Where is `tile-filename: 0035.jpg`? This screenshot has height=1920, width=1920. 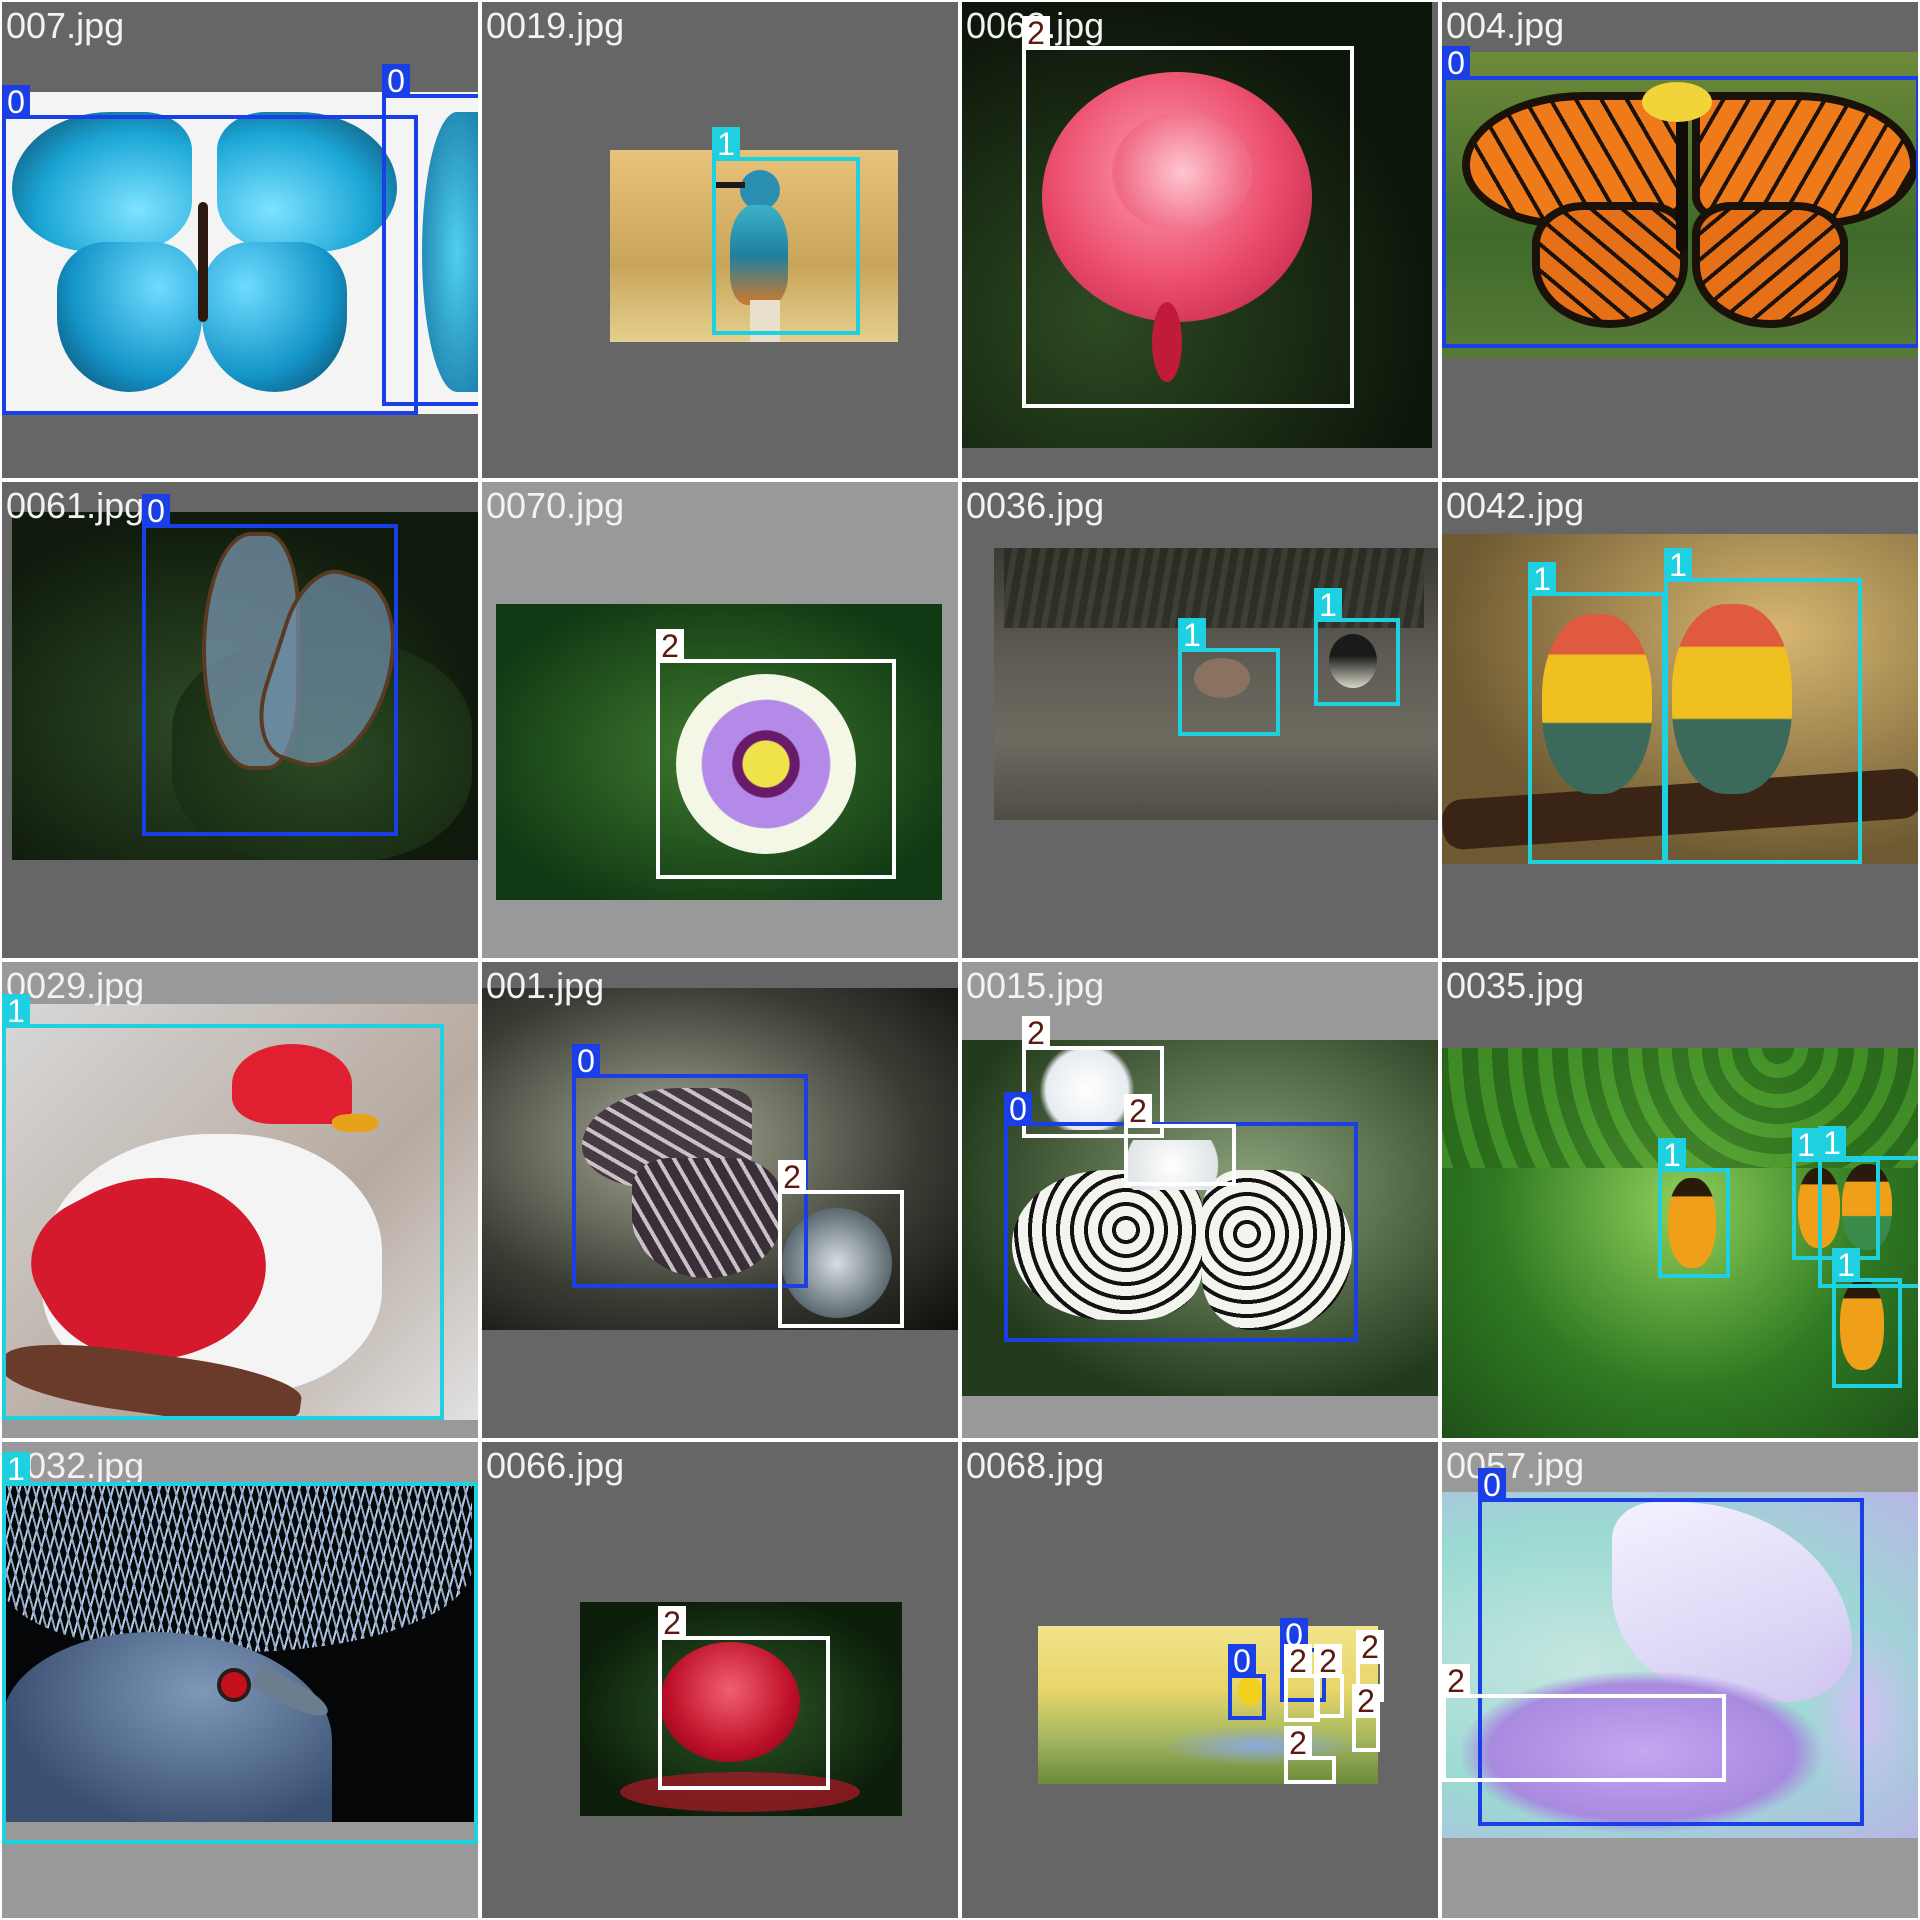 tile-filename: 0035.jpg is located at coordinates (1515, 985).